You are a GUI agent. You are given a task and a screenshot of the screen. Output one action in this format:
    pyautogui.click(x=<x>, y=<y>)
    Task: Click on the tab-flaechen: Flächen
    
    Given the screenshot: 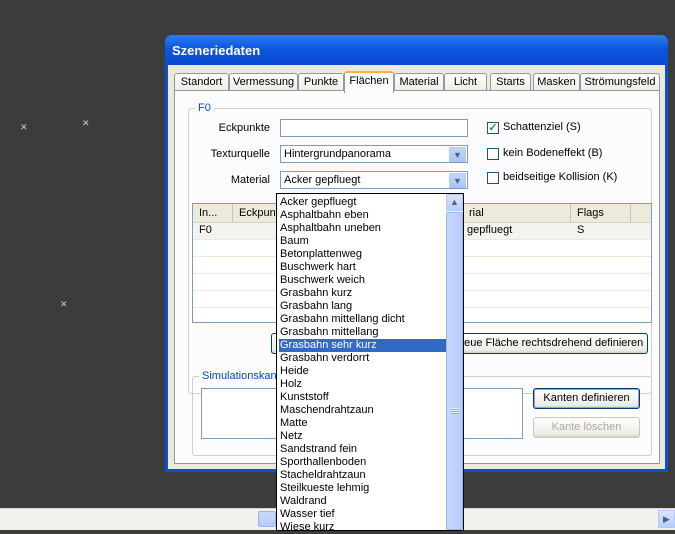 What is the action you would take?
    pyautogui.click(x=369, y=82)
    